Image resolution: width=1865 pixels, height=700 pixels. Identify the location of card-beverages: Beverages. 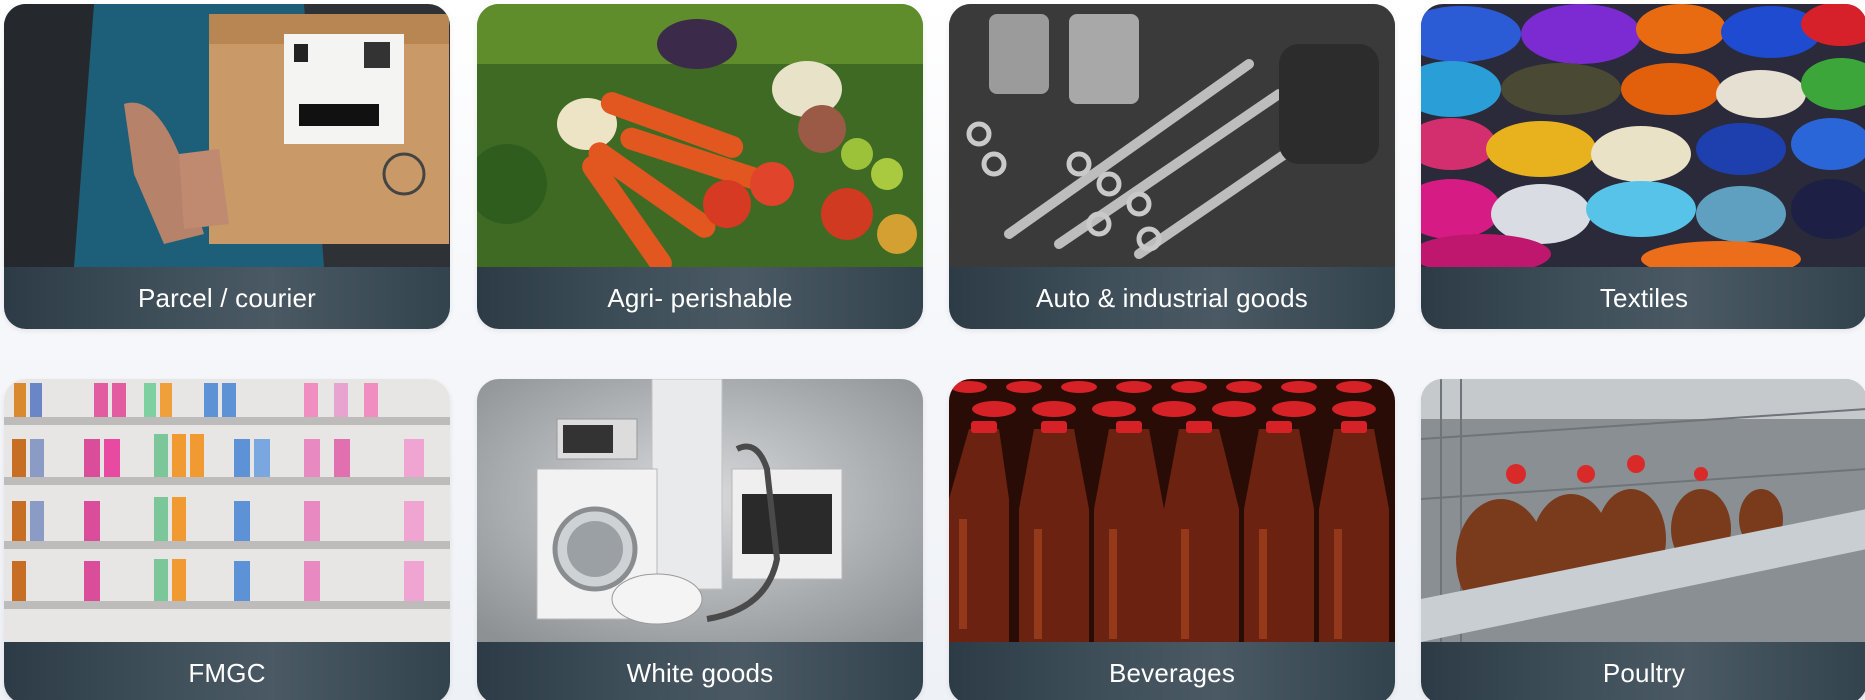
(1172, 539).